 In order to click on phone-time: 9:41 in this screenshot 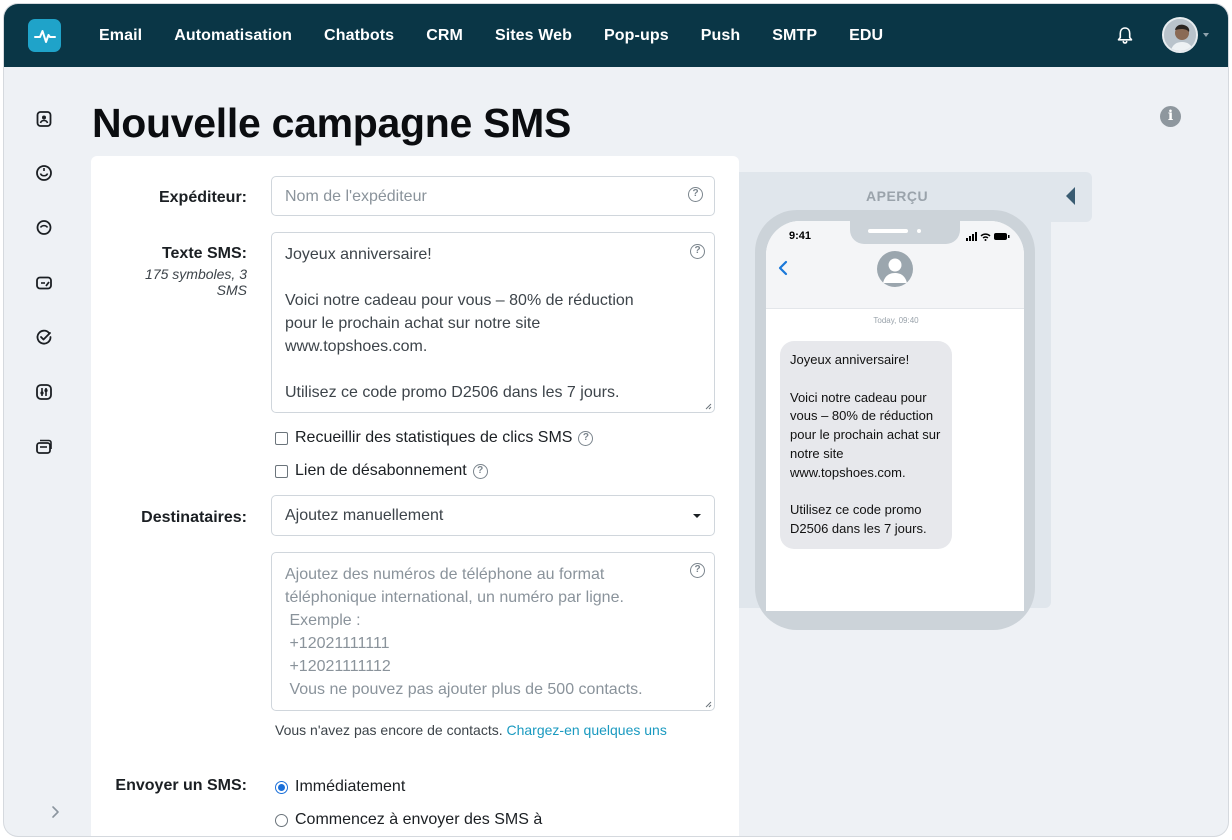, I will do `click(800, 236)`.